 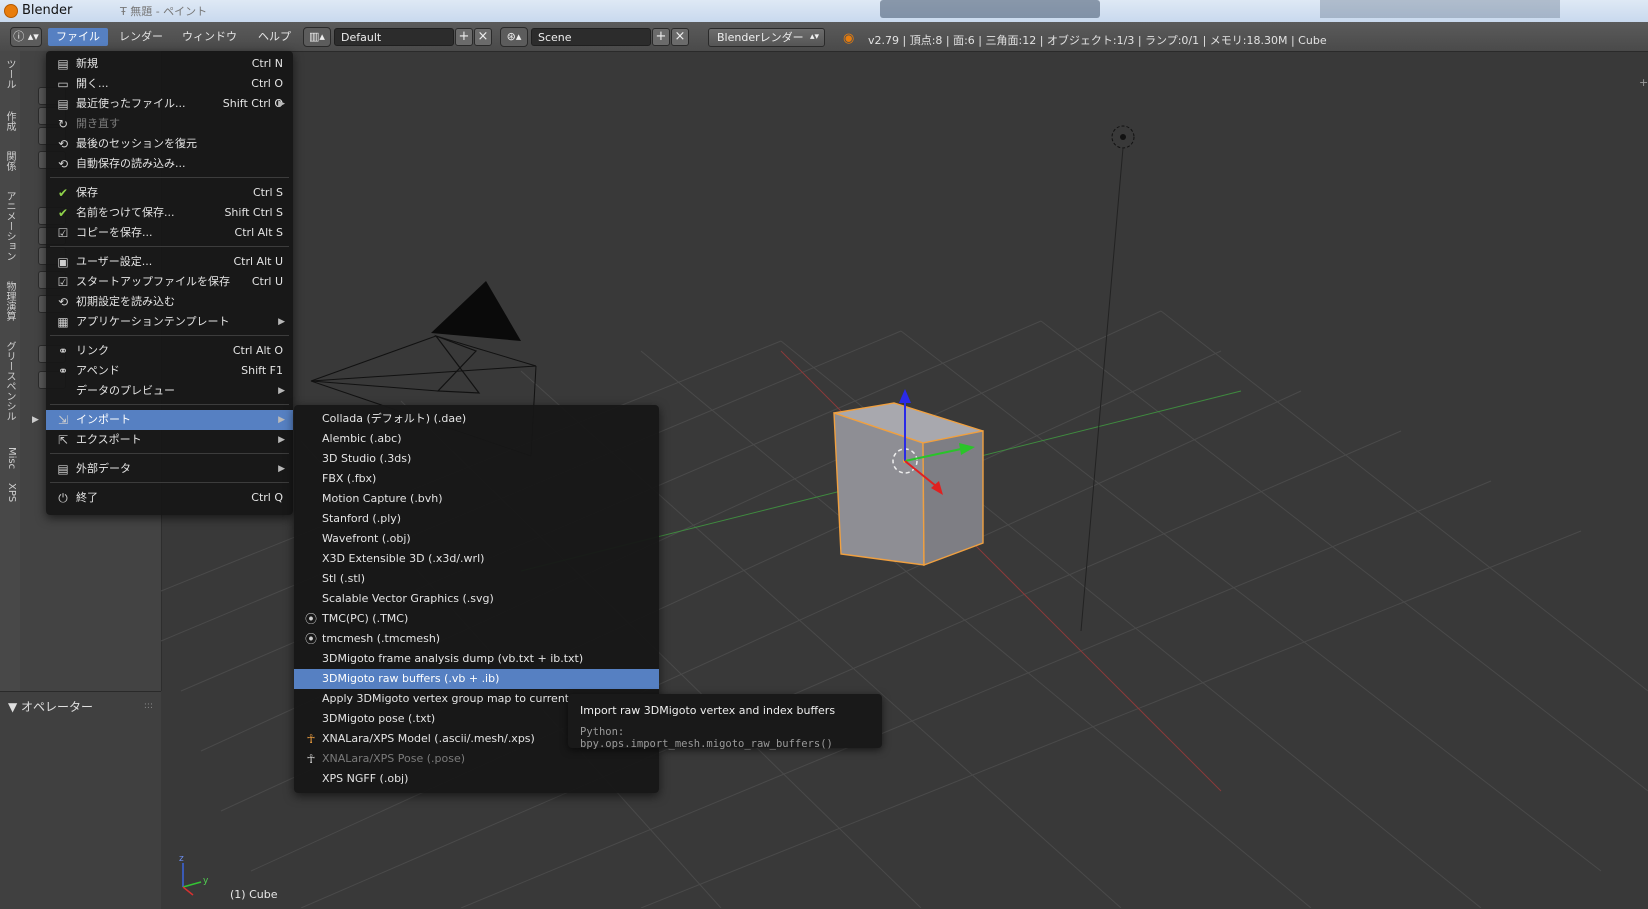 I want to click on menu-help: ヘルプ, so click(x=274, y=37).